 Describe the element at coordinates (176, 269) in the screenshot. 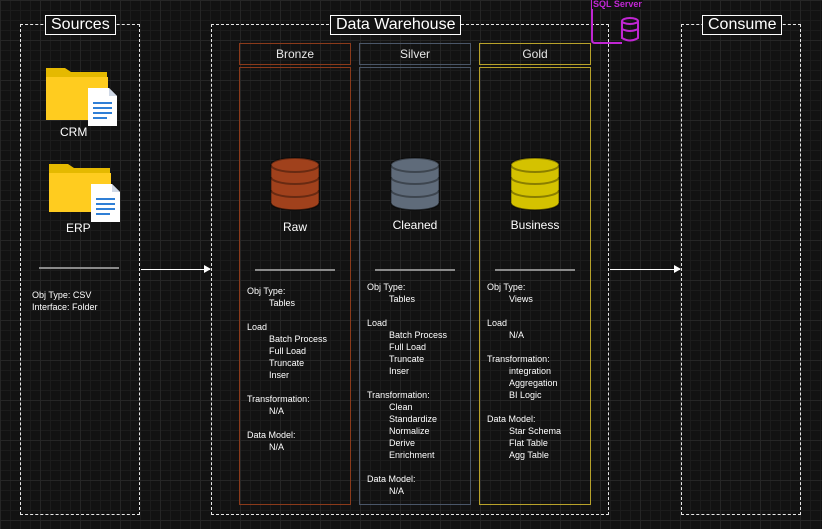

I see `sources-to-warehouse-arrow` at that location.